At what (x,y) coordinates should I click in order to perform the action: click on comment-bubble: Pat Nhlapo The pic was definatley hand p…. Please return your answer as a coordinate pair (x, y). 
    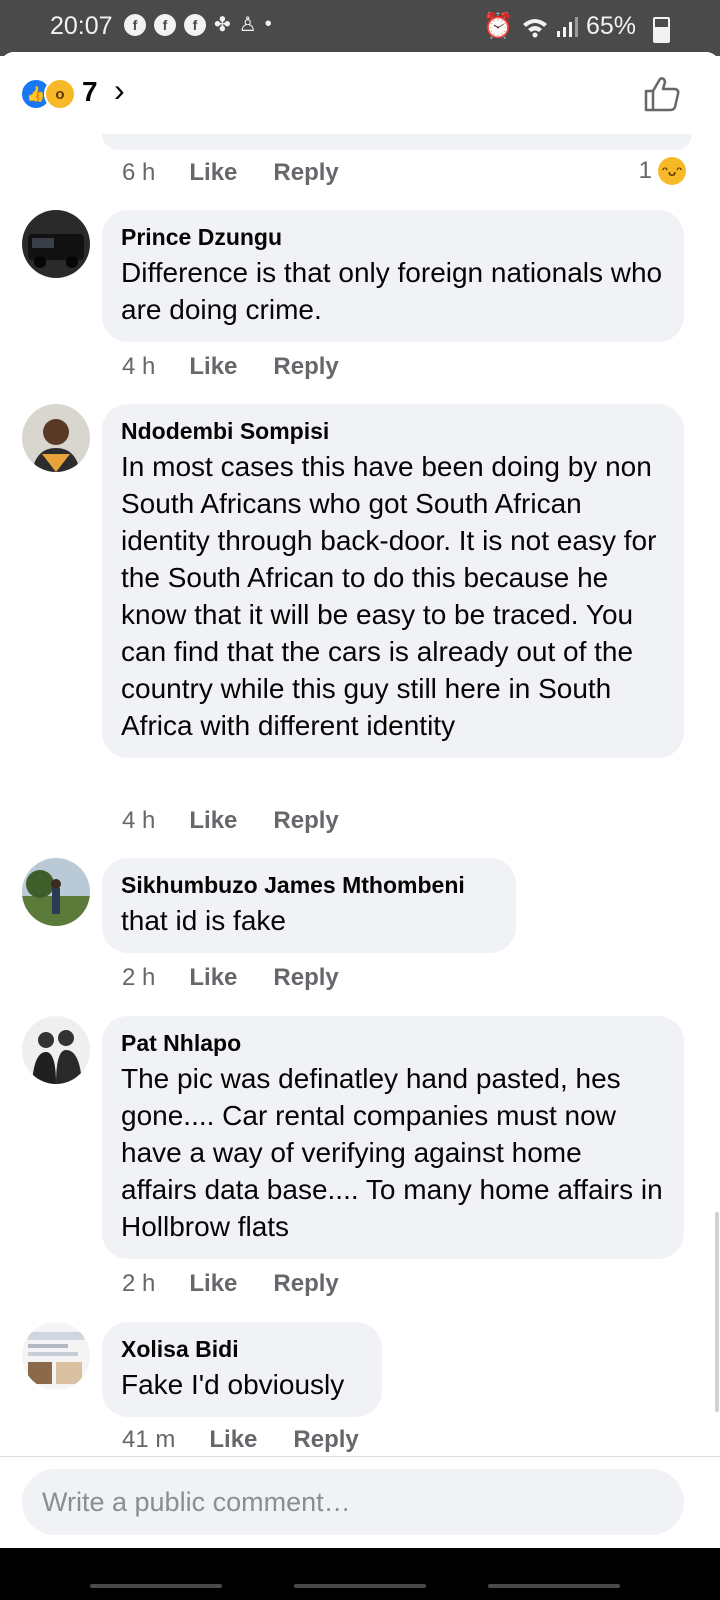
    Looking at the image, I should click on (393, 1137).